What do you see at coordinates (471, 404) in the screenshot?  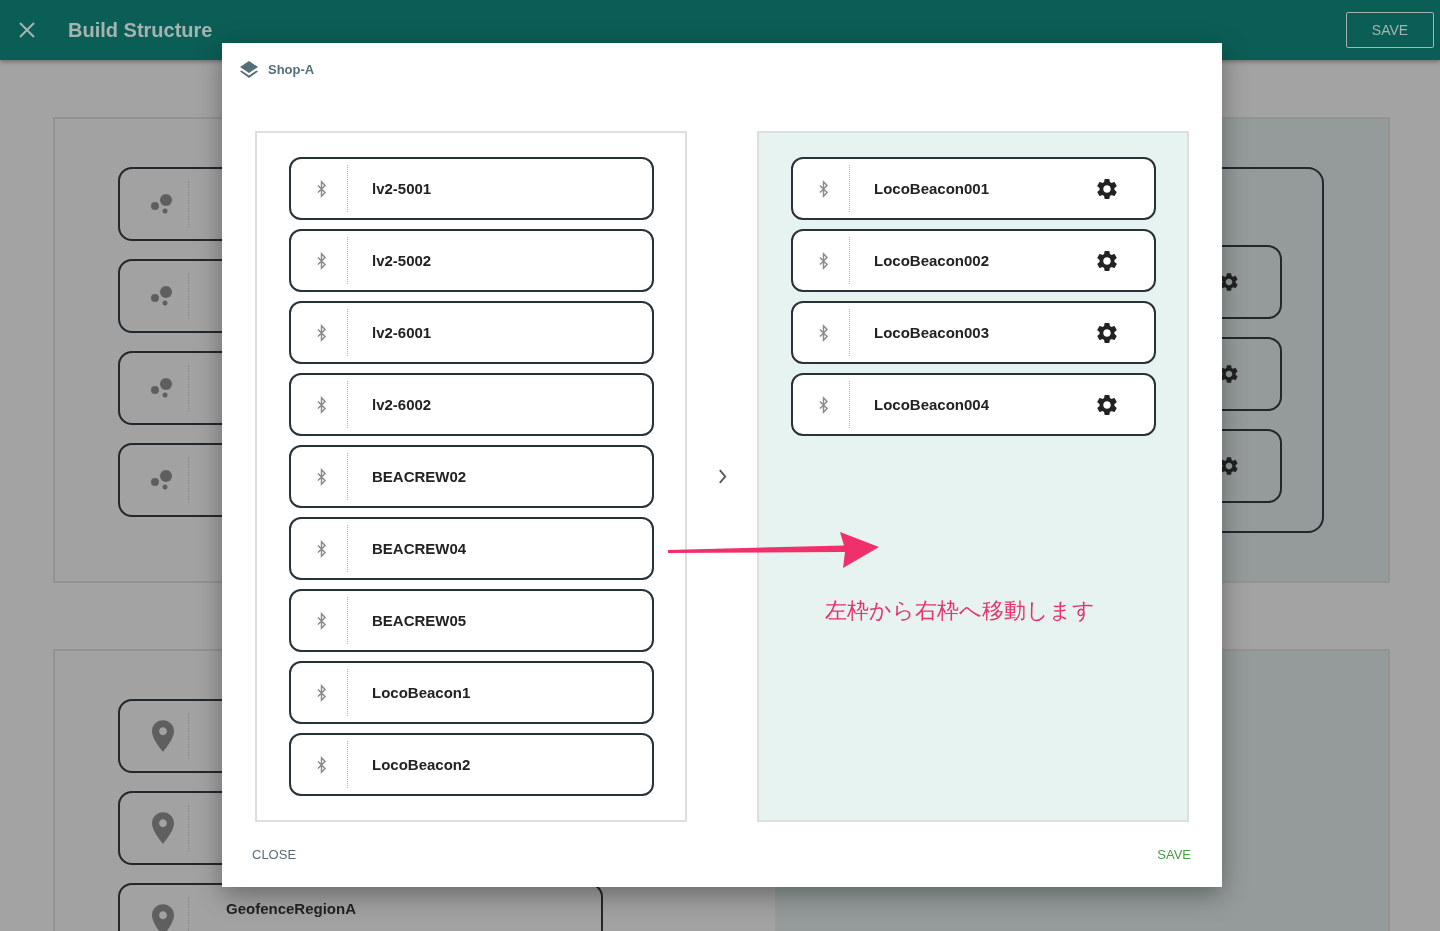 I see `beacon-item: lv2-6002` at bounding box center [471, 404].